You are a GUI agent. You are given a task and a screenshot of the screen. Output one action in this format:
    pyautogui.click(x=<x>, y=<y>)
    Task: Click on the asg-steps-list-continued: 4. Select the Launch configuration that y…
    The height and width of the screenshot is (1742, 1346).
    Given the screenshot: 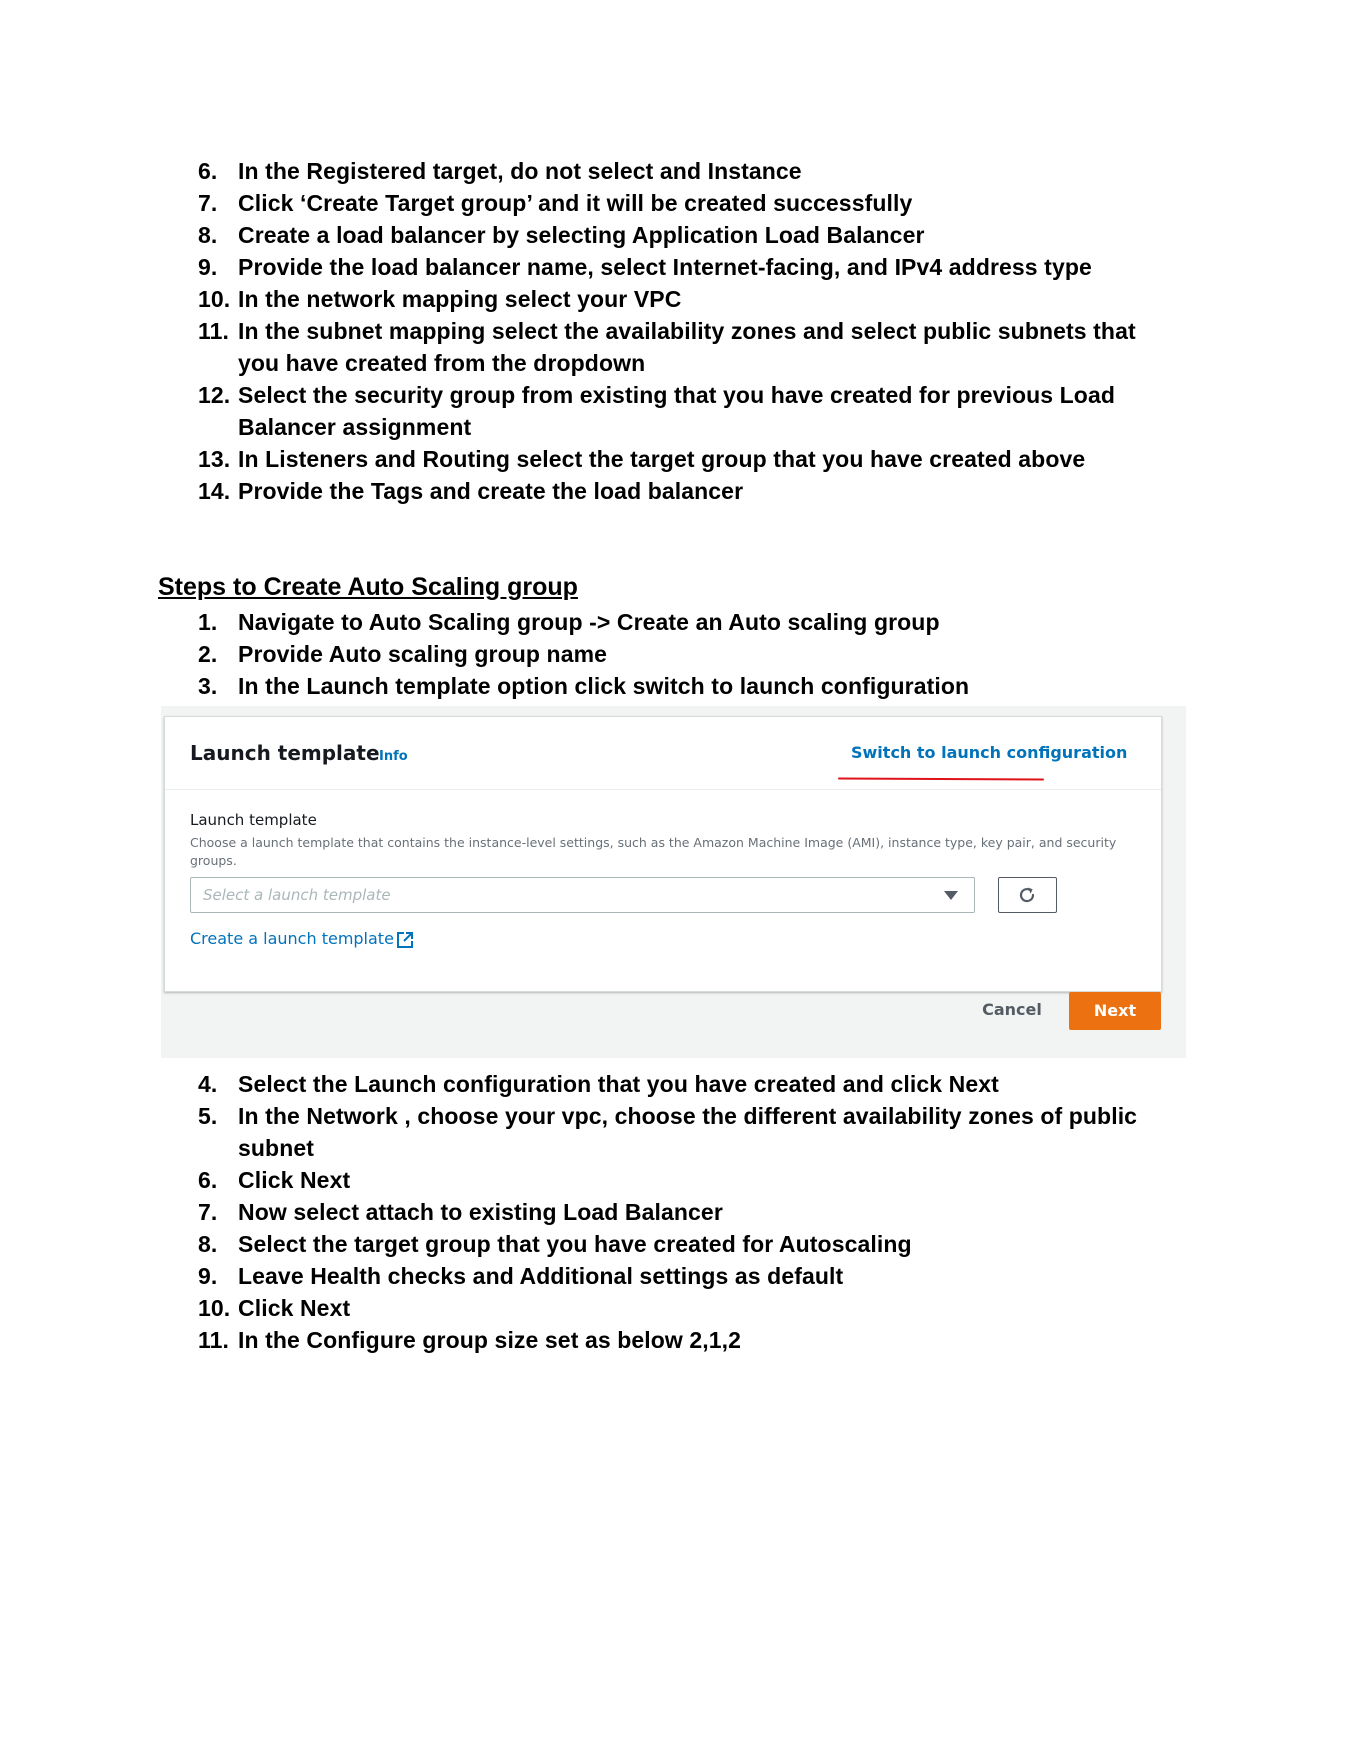 What is the action you would take?
    pyautogui.click(x=688, y=1212)
    